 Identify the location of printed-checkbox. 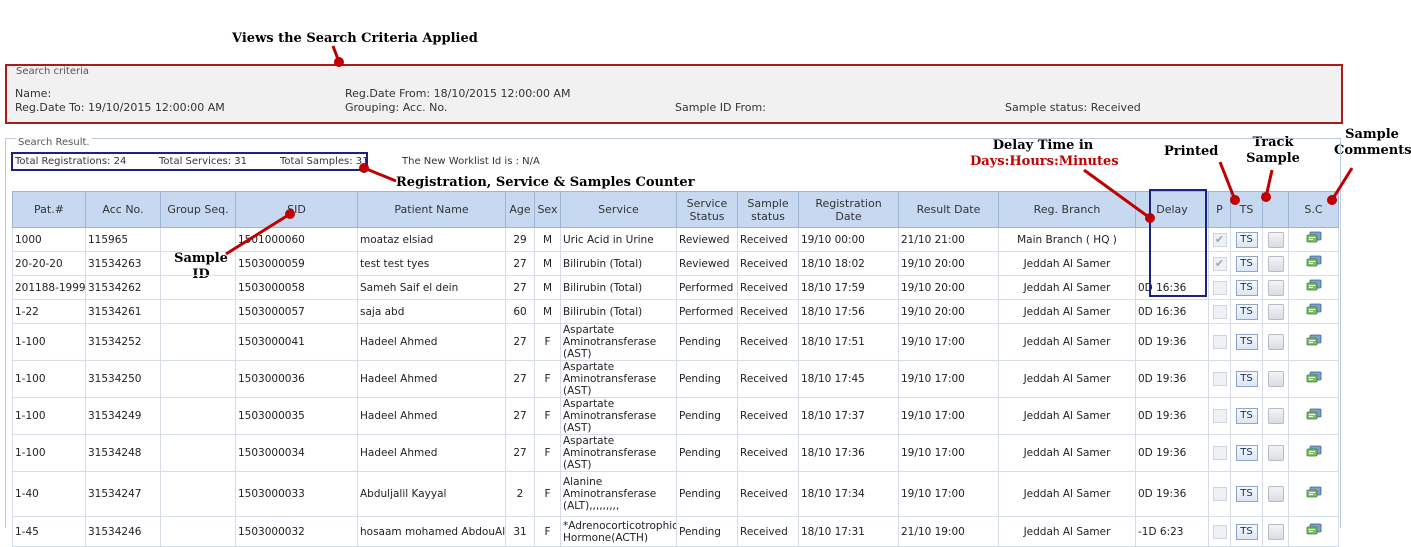
(1219, 531).